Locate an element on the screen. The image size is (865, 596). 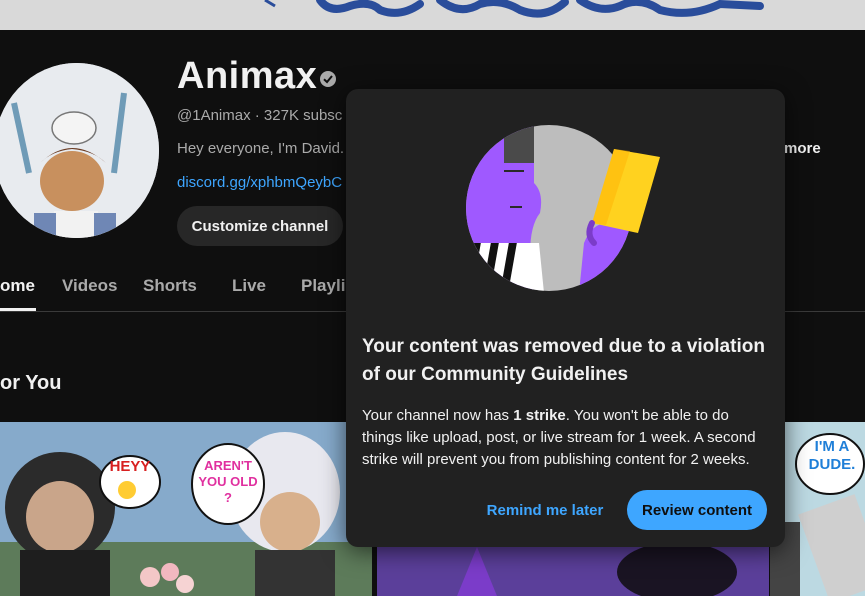
tab-shorts: Shorts is located at coordinates (170, 286).